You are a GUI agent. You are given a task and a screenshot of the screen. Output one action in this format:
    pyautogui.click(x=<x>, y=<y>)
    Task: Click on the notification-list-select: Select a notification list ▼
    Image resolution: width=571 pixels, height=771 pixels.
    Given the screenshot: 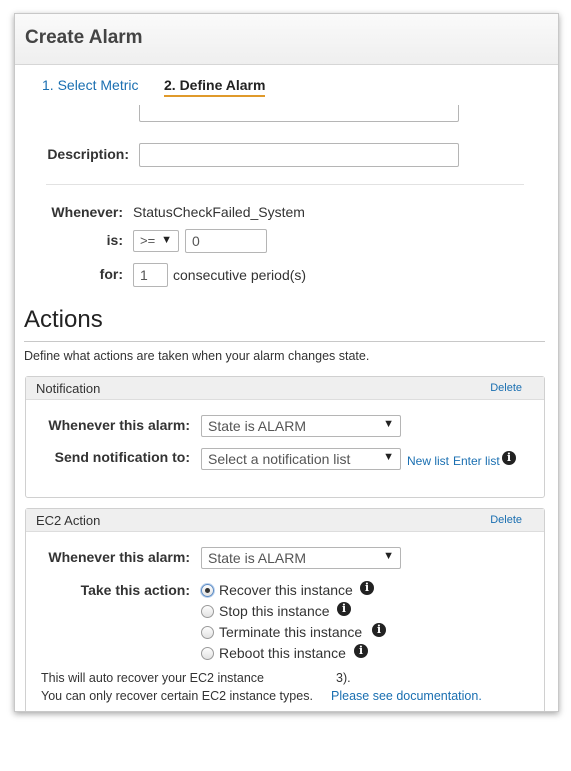 What is the action you would take?
    pyautogui.click(x=301, y=459)
    